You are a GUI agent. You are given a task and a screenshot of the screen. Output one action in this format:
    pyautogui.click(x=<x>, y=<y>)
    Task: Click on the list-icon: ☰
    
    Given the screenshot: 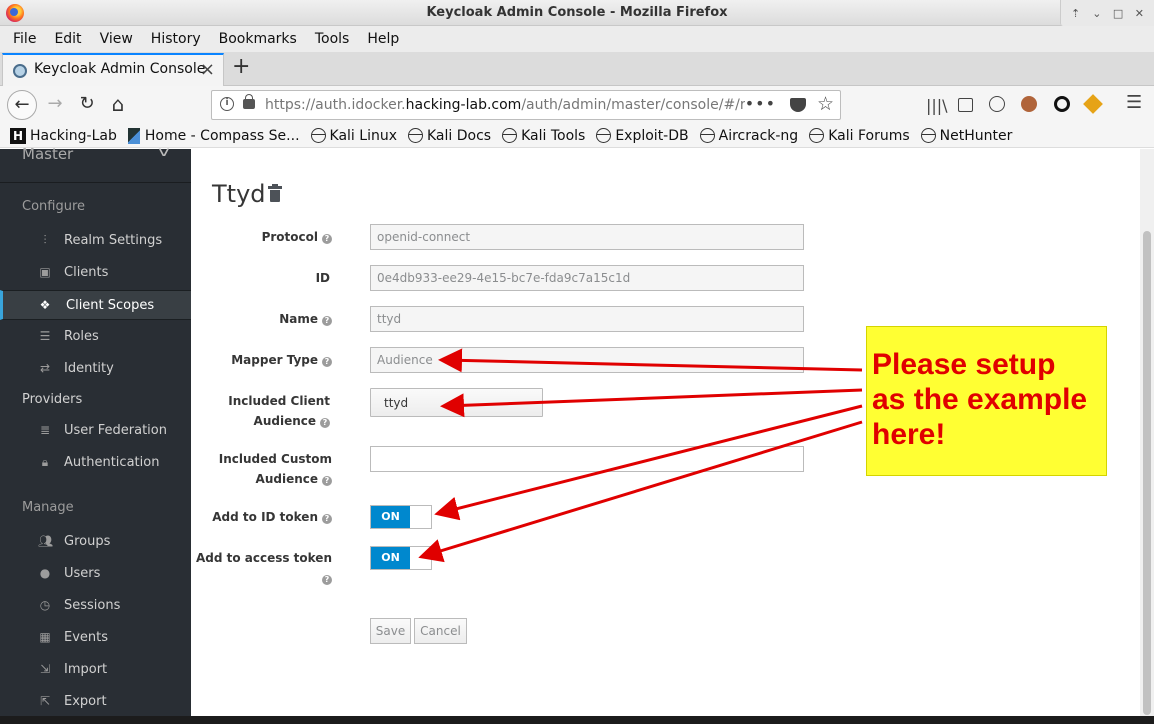 What is the action you would take?
    pyautogui.click(x=45, y=336)
    